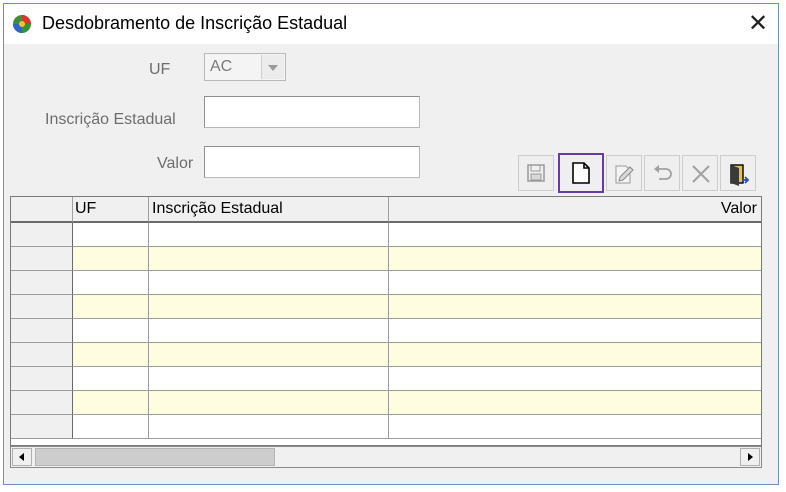 Image resolution: width=786 pixels, height=492 pixels. Describe the element at coordinates (758, 24) in the screenshot. I see `close-icon: ✕` at that location.